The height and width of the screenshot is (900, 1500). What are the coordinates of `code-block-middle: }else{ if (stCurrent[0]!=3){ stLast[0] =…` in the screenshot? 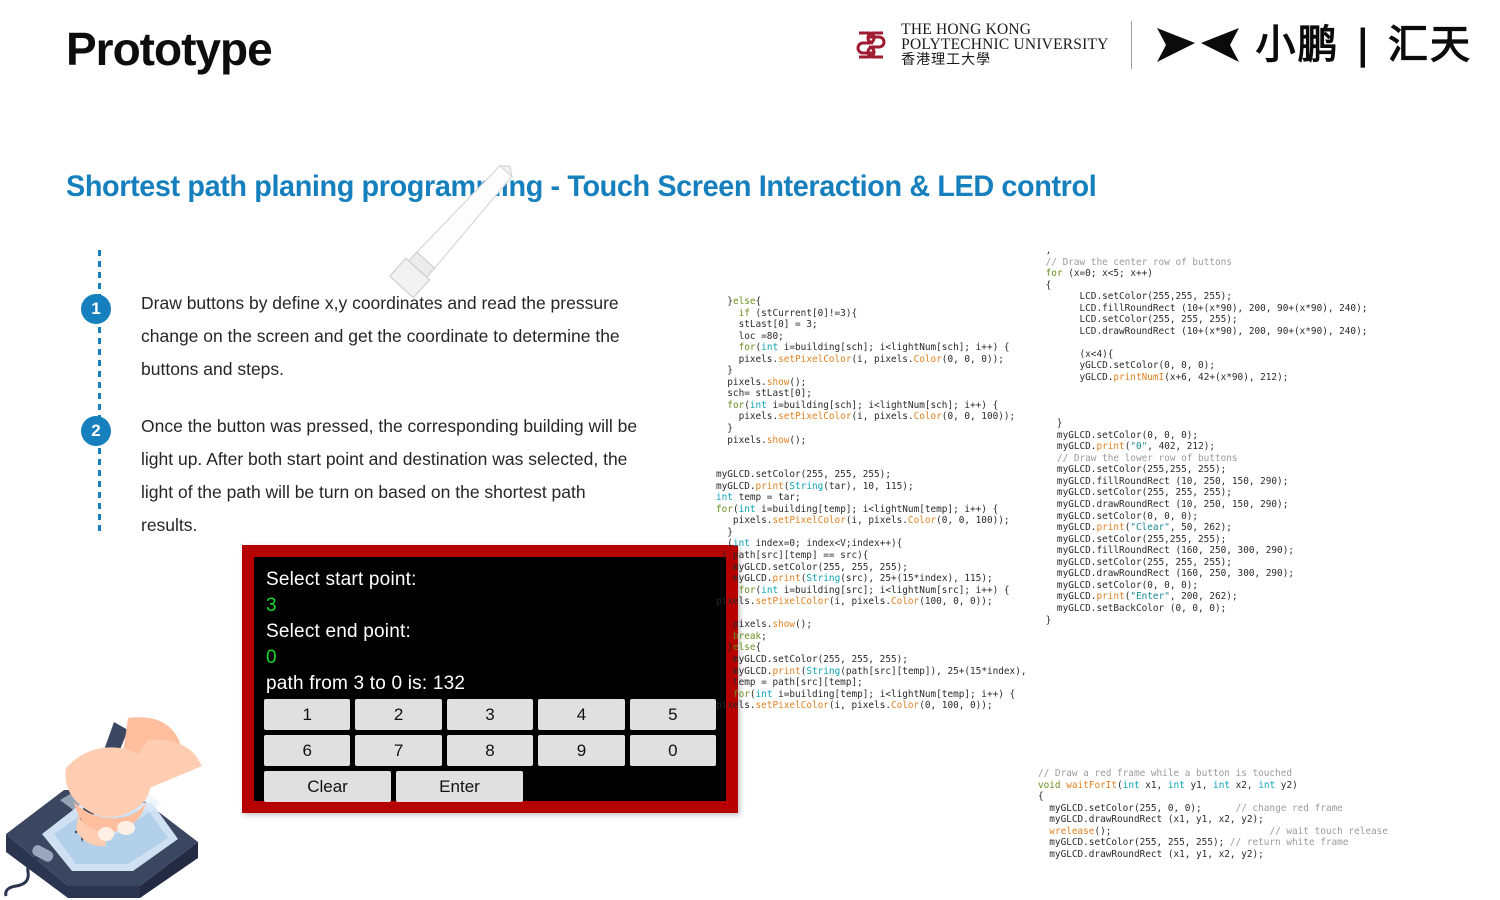 It's located at (871, 504).